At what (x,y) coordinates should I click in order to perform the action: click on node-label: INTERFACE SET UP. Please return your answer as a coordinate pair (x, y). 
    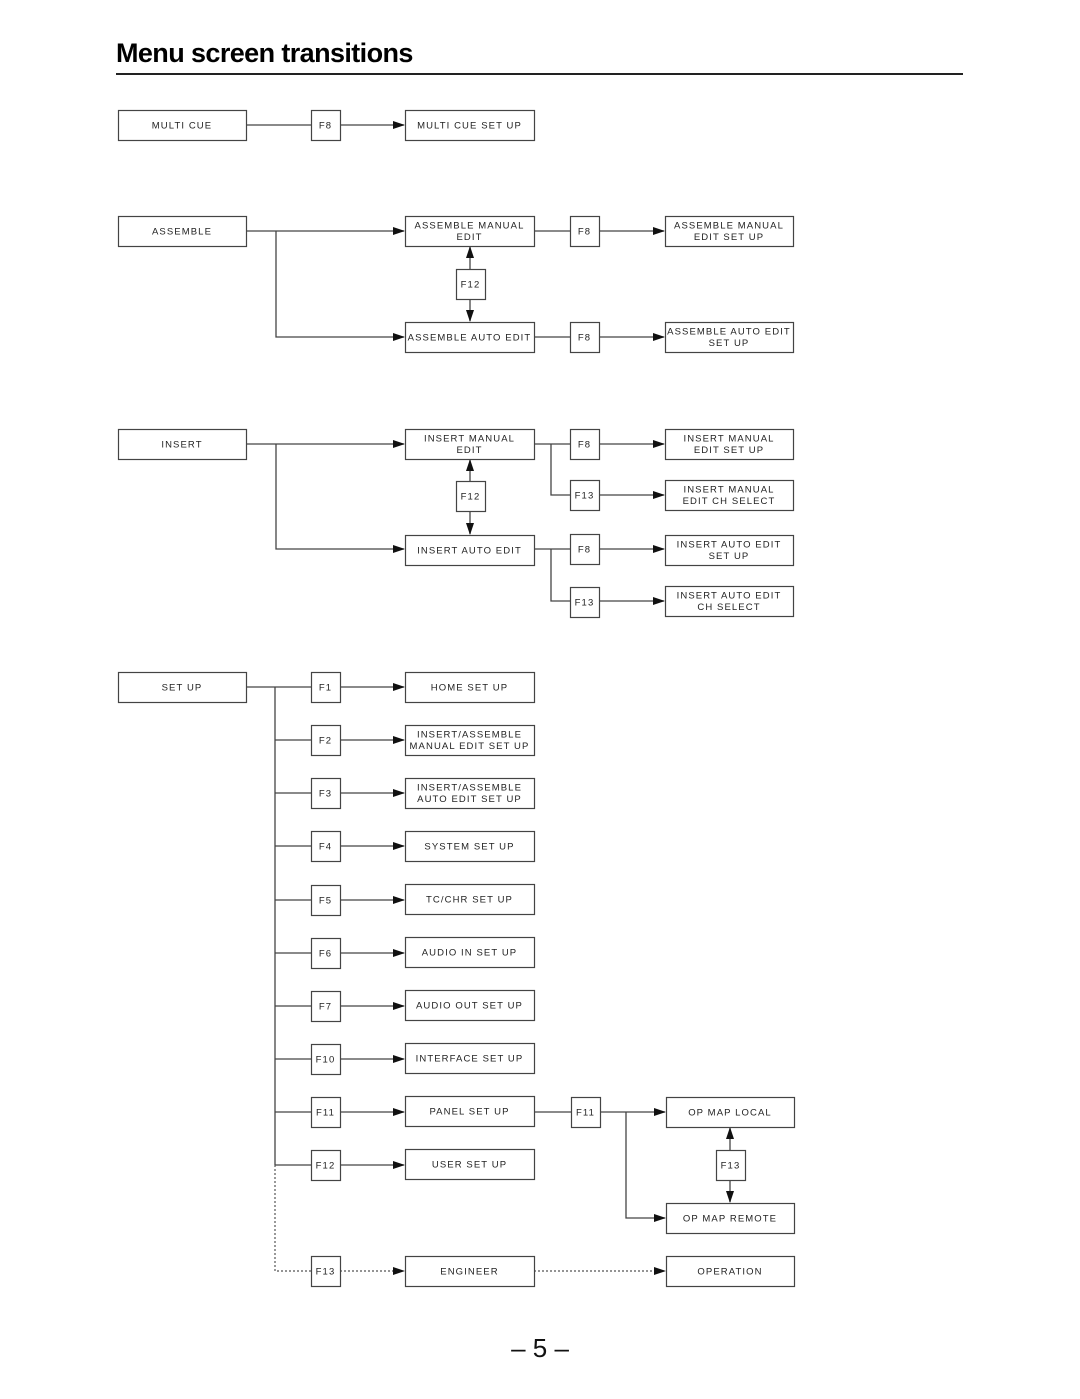
    Looking at the image, I should click on (470, 1059).